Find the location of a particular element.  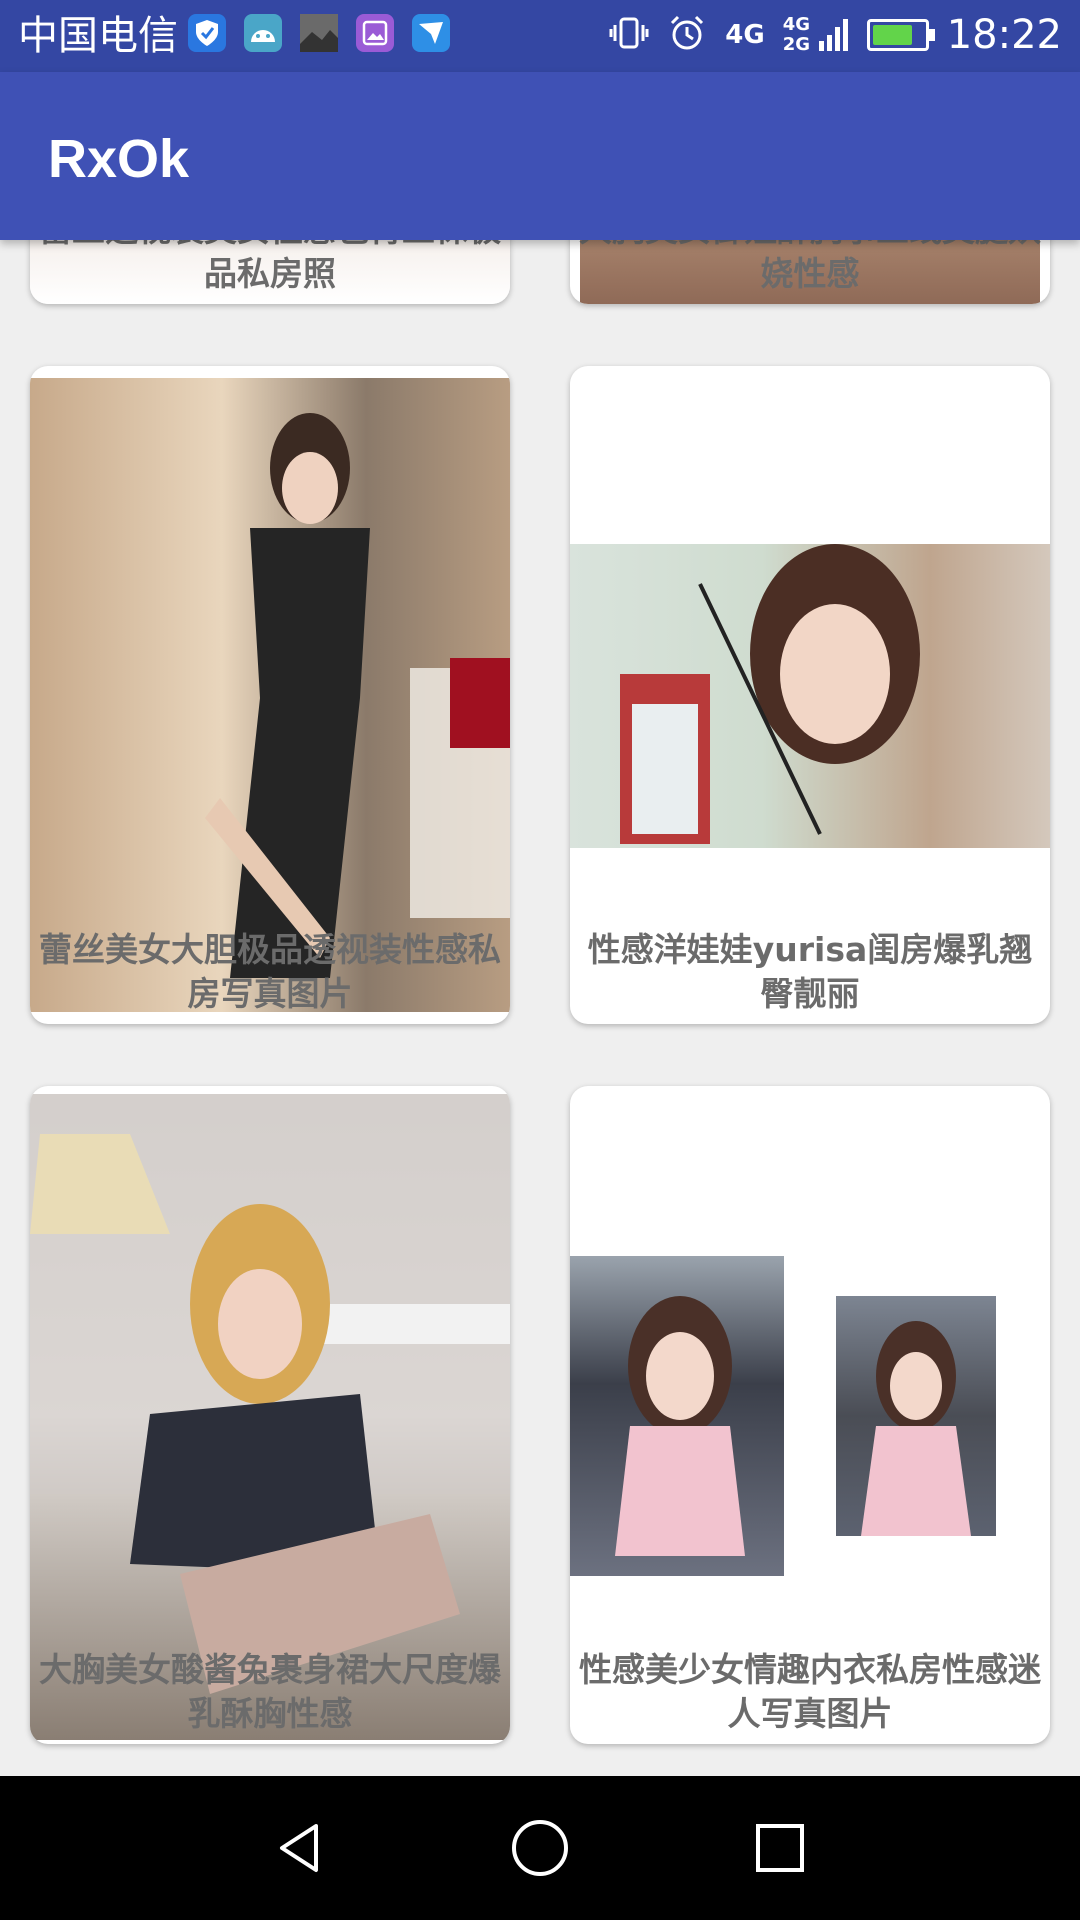

alarm-icon is located at coordinates (687, 35).